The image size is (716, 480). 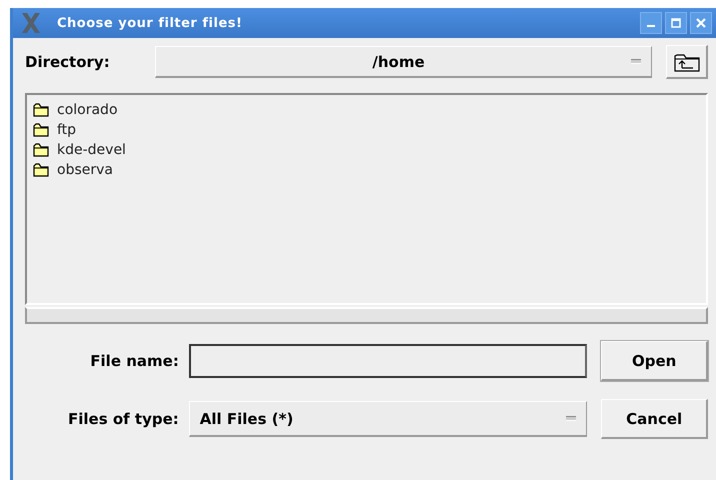 I want to click on horizontal-scrollbar, so click(x=366, y=315).